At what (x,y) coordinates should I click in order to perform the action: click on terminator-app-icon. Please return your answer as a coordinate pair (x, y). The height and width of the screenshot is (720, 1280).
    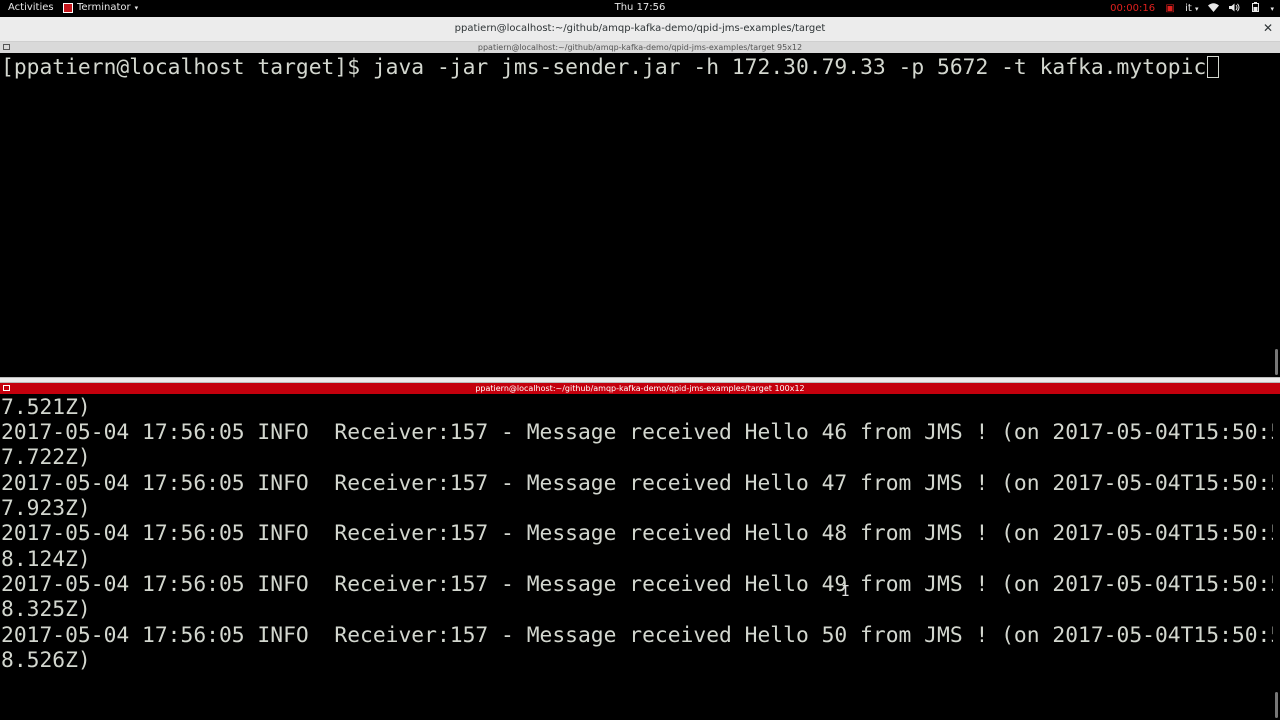
    Looking at the image, I should click on (68, 7).